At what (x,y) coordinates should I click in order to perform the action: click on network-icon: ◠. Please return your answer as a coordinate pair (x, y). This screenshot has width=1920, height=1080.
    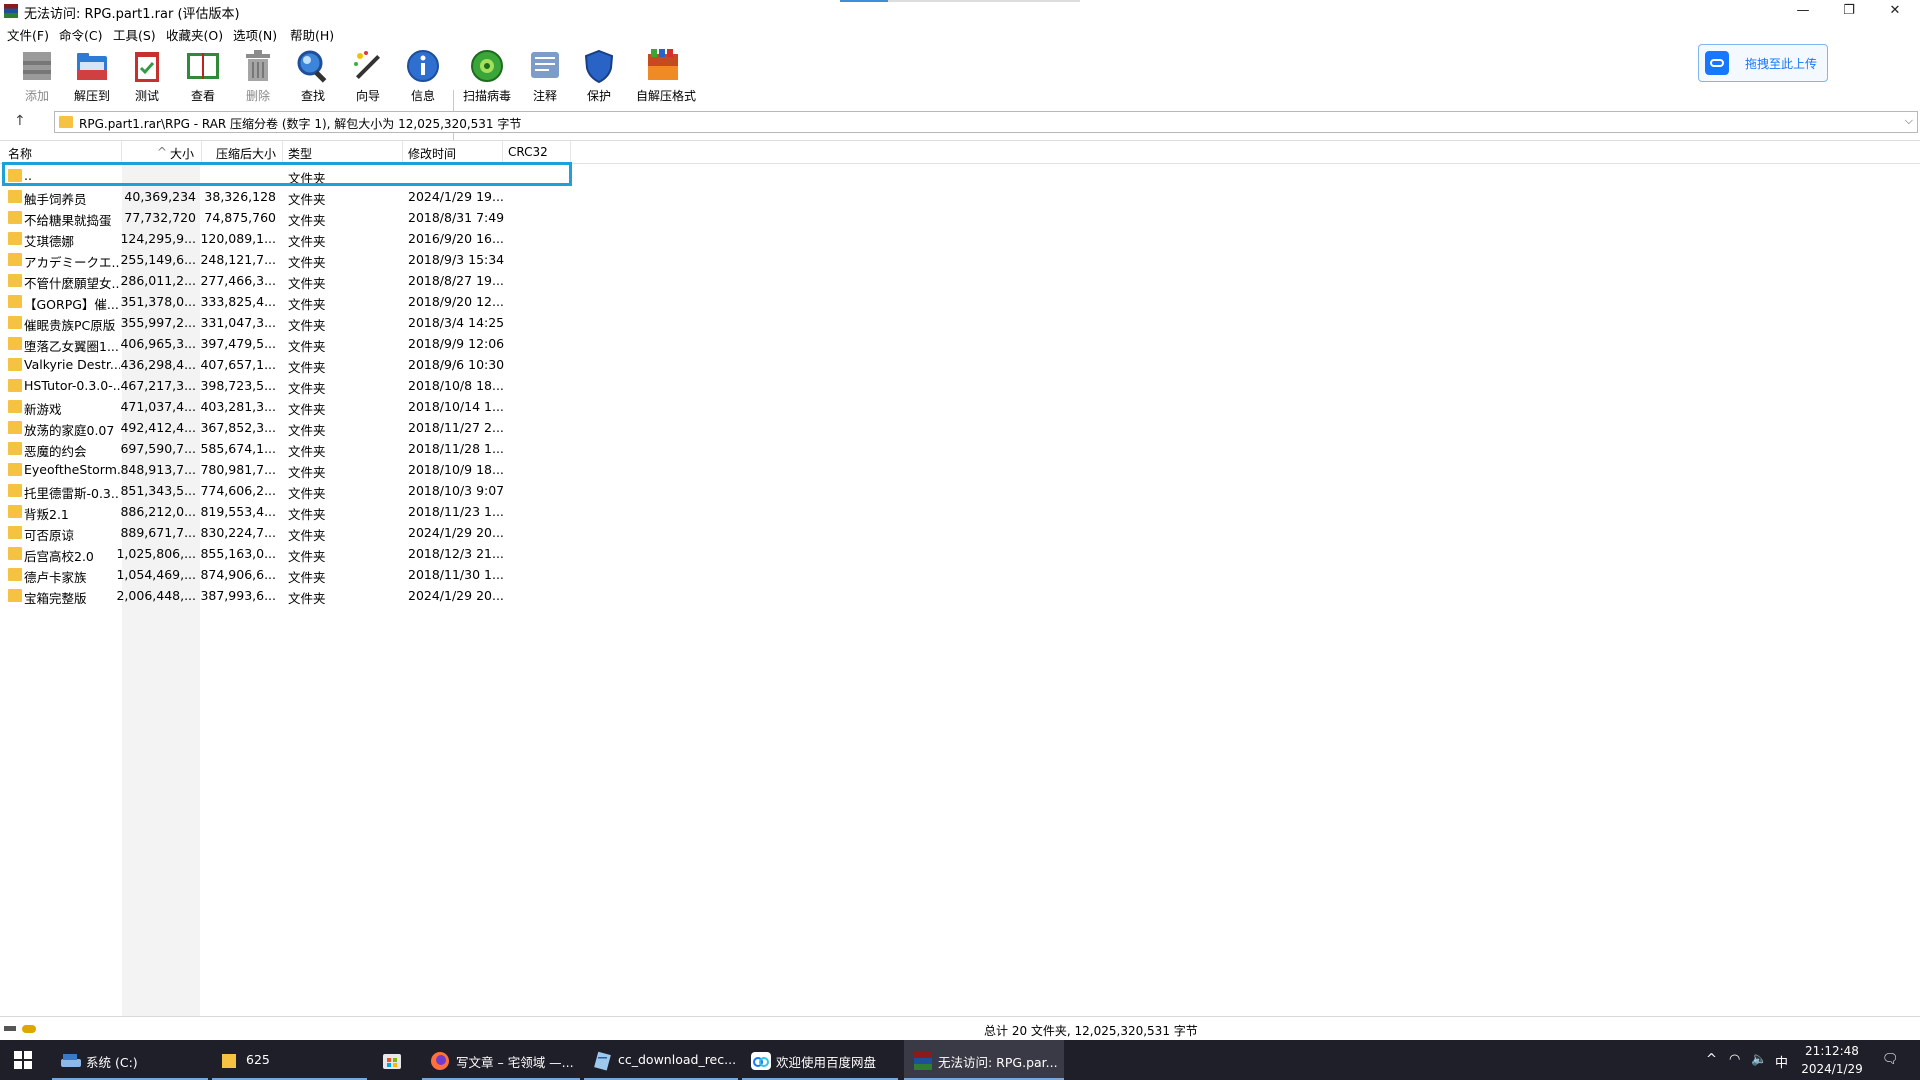
    Looking at the image, I should click on (1734, 1059).